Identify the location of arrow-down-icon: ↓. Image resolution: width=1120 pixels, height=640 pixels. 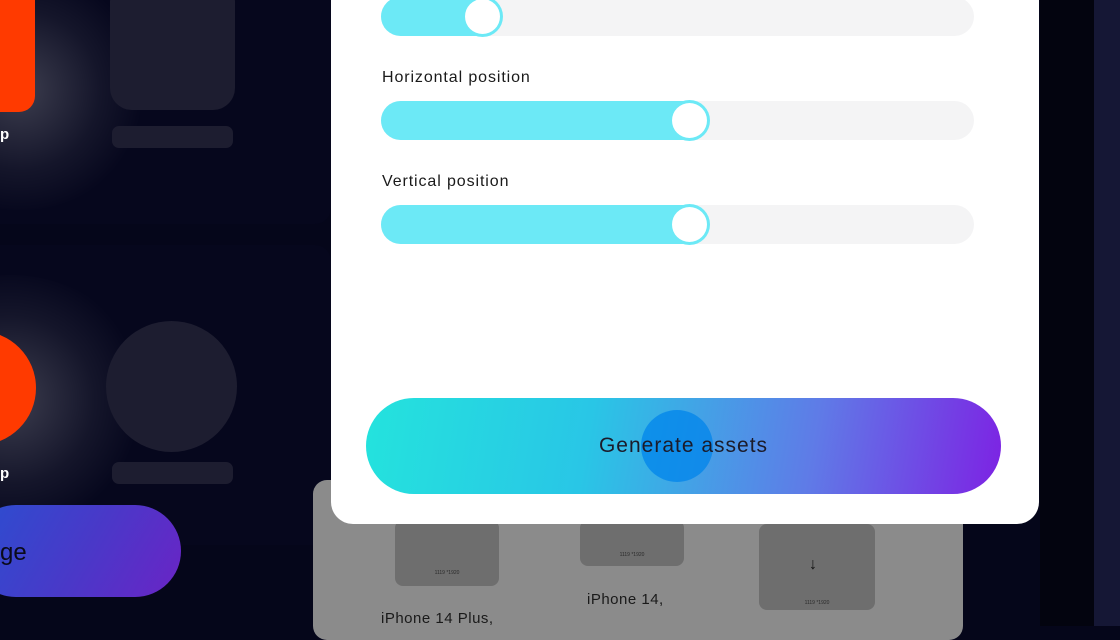
(813, 564).